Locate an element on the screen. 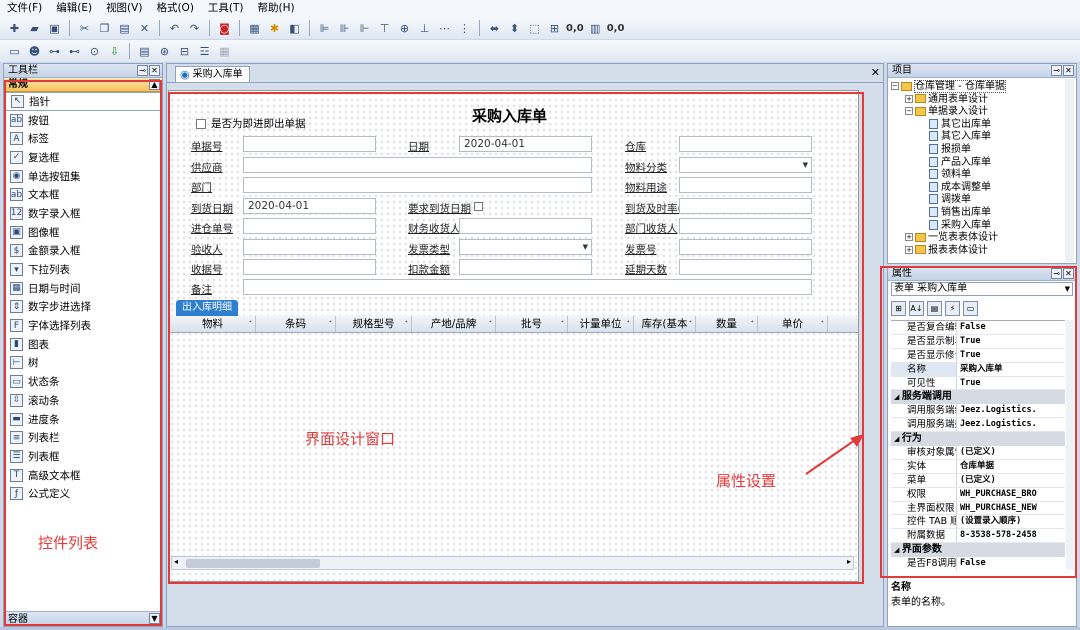 This screenshot has height=630, width=1080. menu-item: 文件(F) is located at coordinates (24, 8).